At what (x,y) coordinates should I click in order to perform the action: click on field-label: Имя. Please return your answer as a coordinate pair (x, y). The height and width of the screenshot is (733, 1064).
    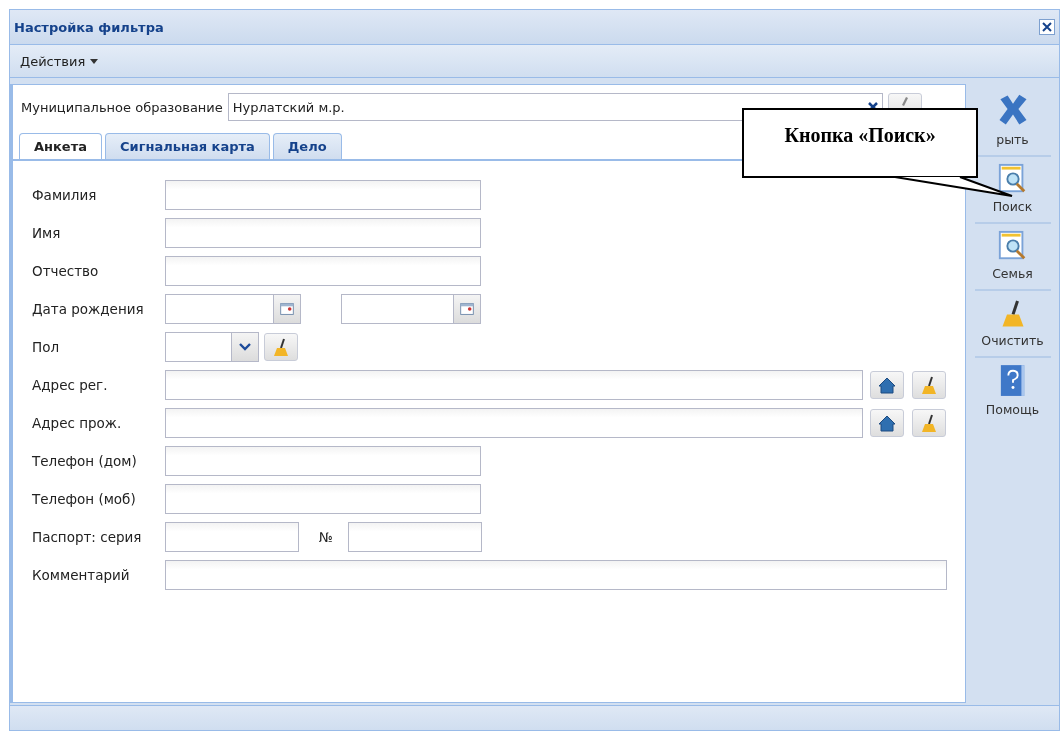
    Looking at the image, I should click on (47, 233).